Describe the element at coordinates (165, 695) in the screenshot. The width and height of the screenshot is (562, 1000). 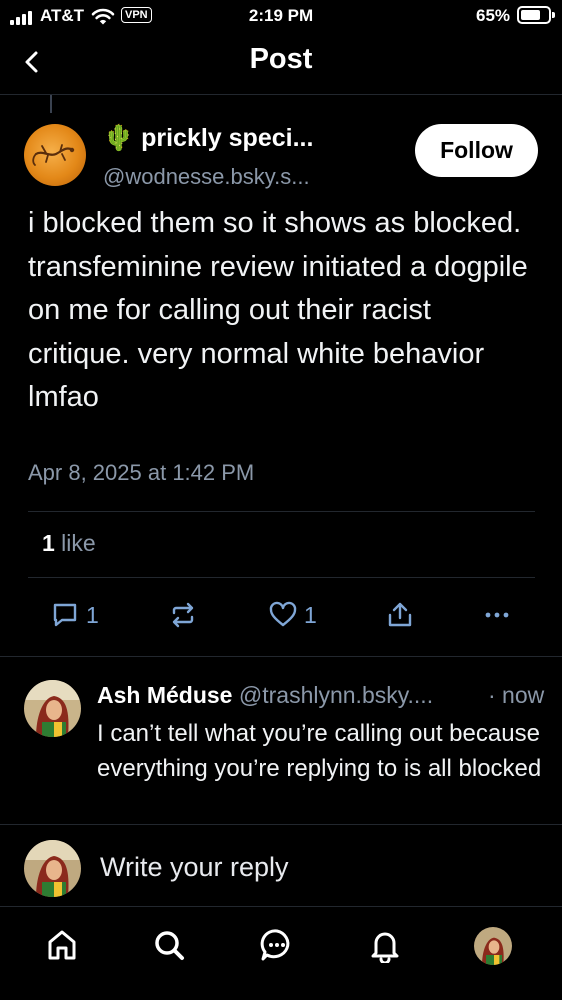
I see `reply-author-name: Ash Méduse` at that location.